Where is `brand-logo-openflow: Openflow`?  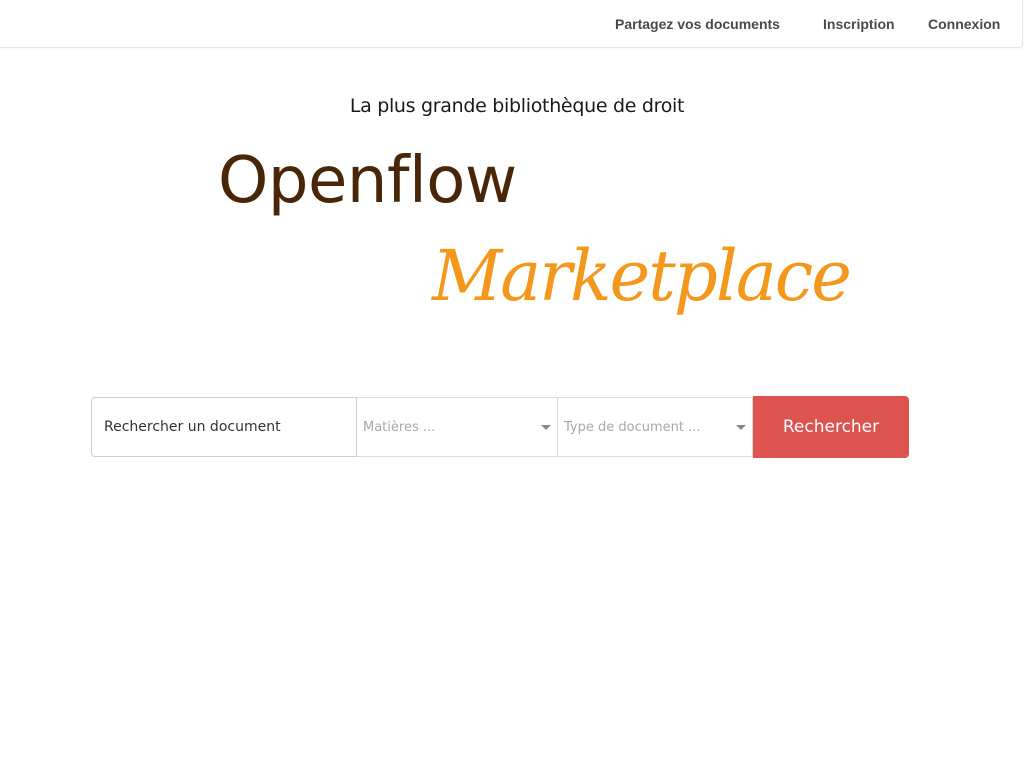 brand-logo-openflow: Openflow is located at coordinates (367, 181).